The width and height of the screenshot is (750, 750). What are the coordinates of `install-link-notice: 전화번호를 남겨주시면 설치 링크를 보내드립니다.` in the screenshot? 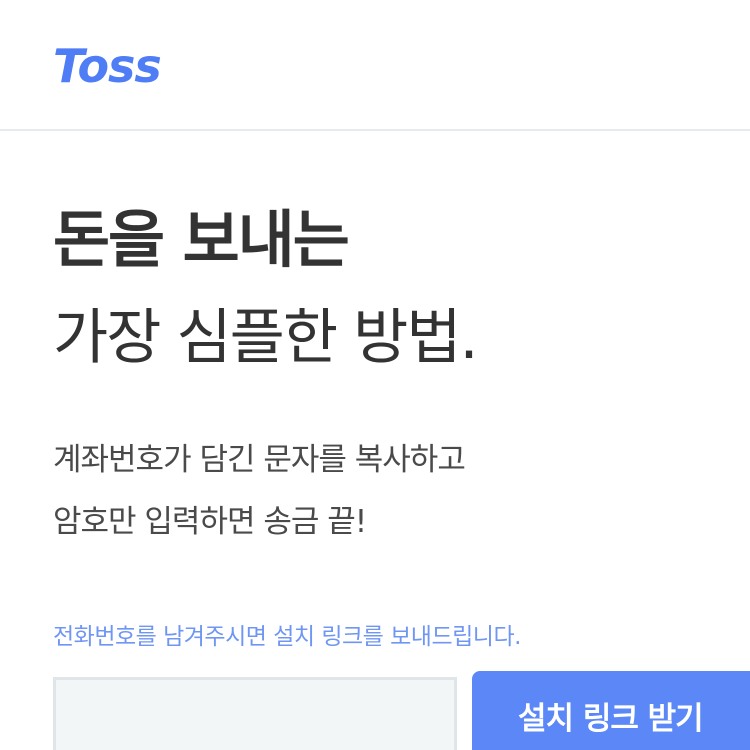 It's located at (287, 637).